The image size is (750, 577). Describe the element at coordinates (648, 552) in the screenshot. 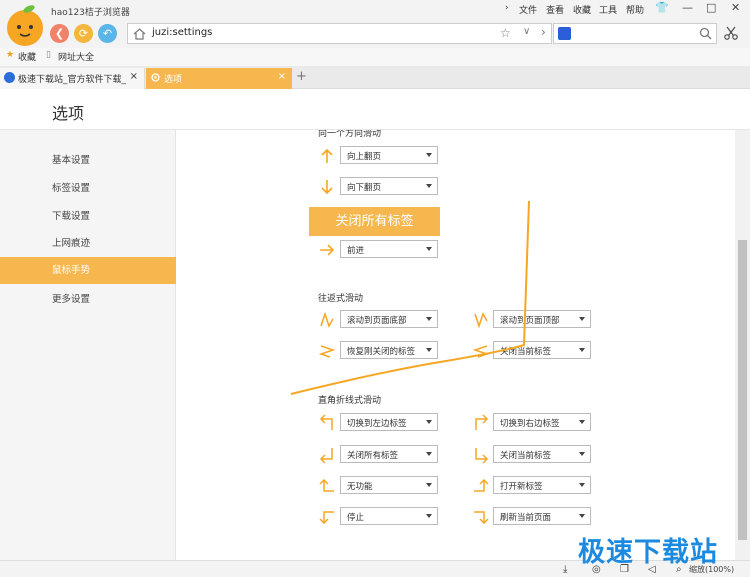

I see `watermark-text: 极速下载站` at that location.